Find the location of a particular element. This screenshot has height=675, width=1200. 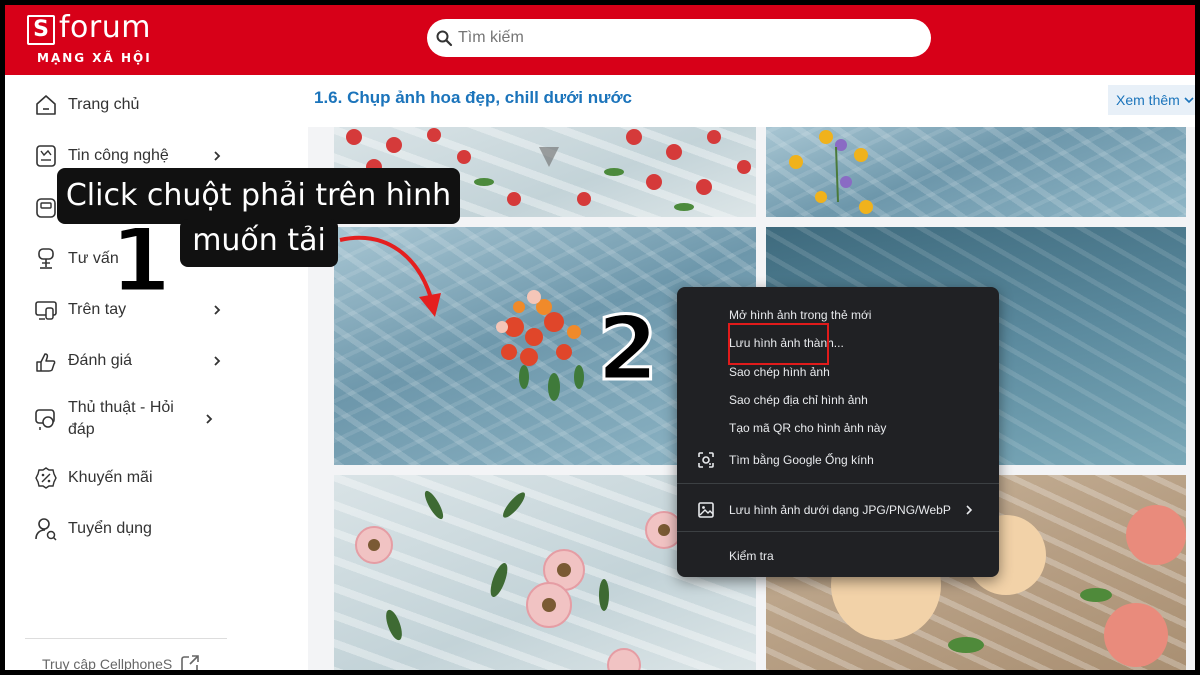

external-link-icon is located at coordinates (190, 662).